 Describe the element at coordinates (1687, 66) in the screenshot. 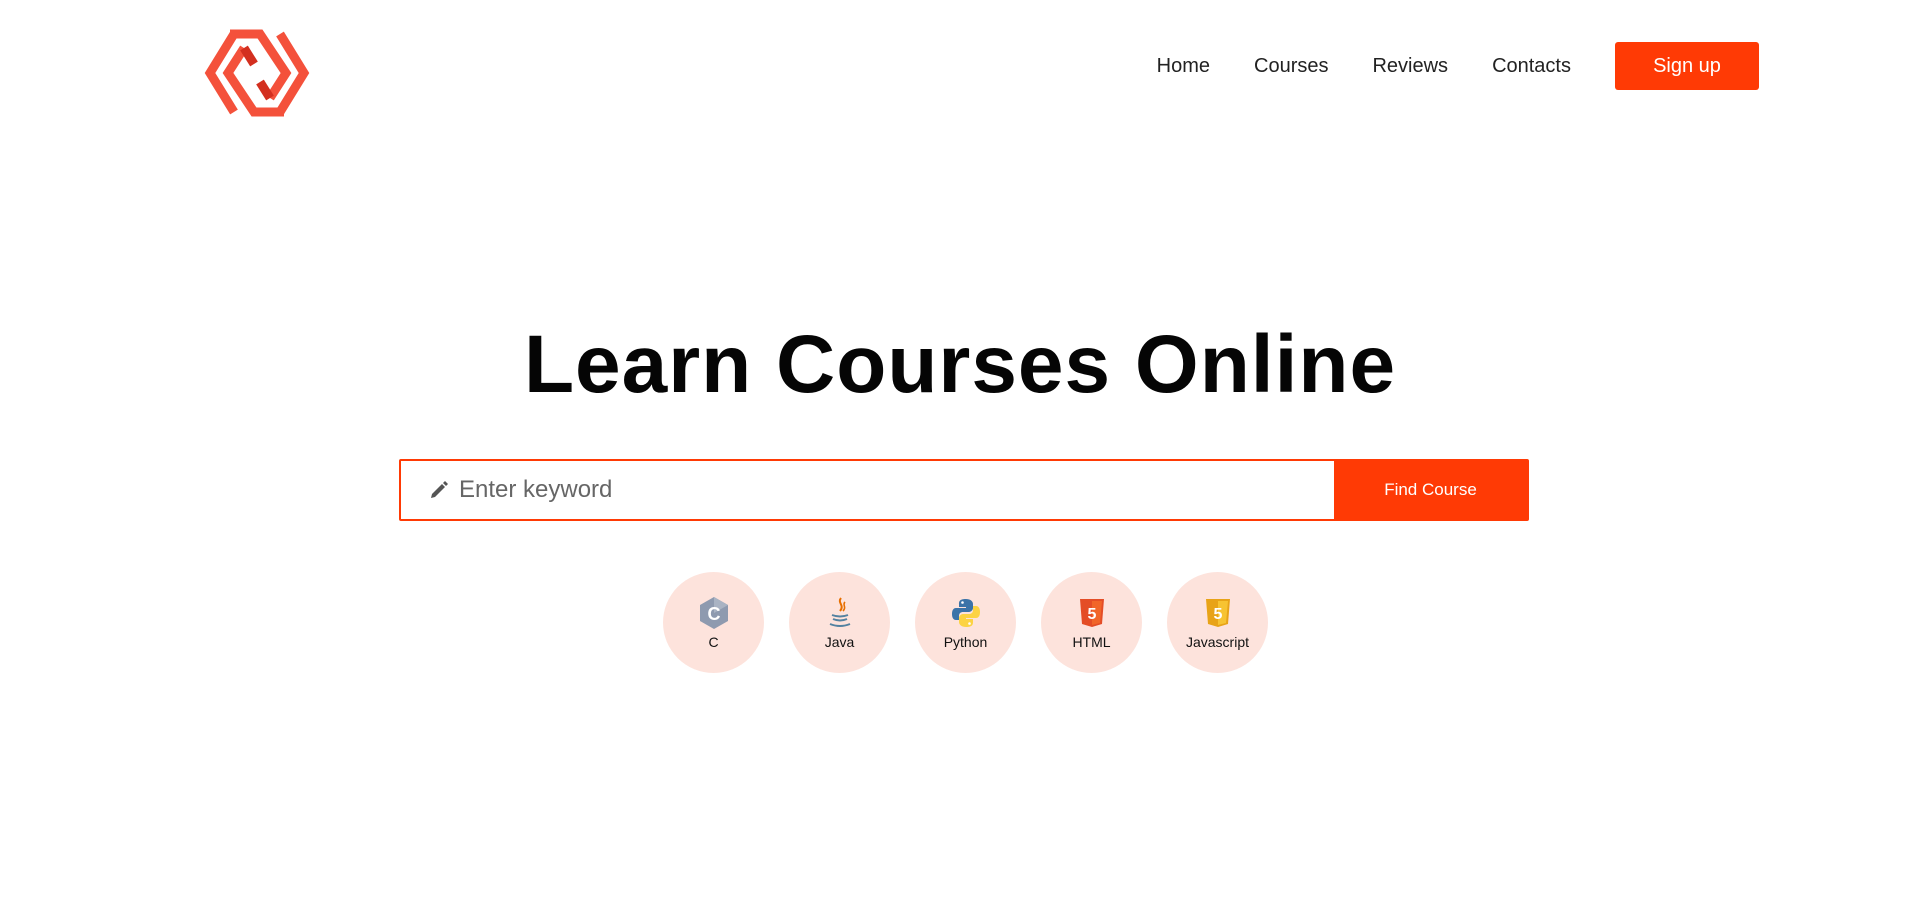

I see `signup-button: Sign up` at that location.